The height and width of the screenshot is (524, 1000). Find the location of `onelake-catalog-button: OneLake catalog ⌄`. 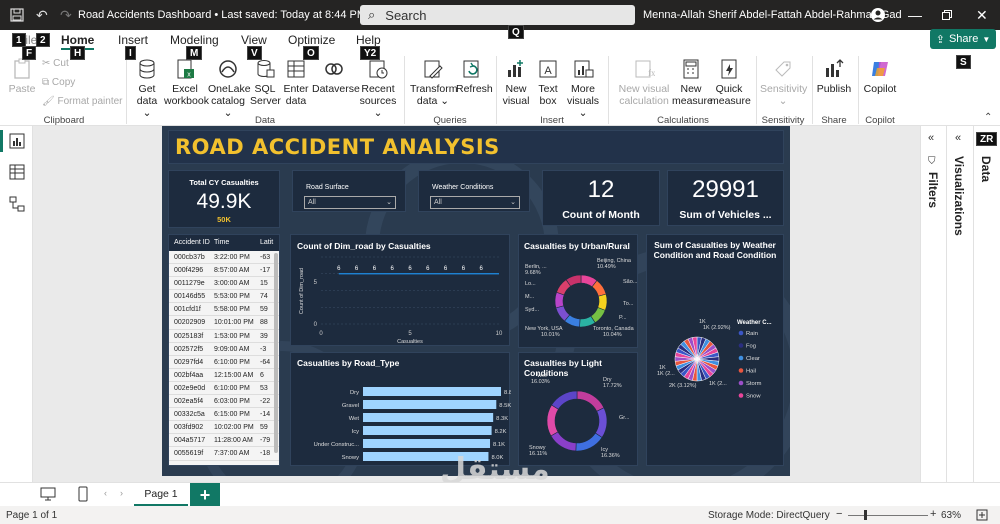

onelake-catalog-button: OneLake catalog ⌄ is located at coordinates (229, 88).